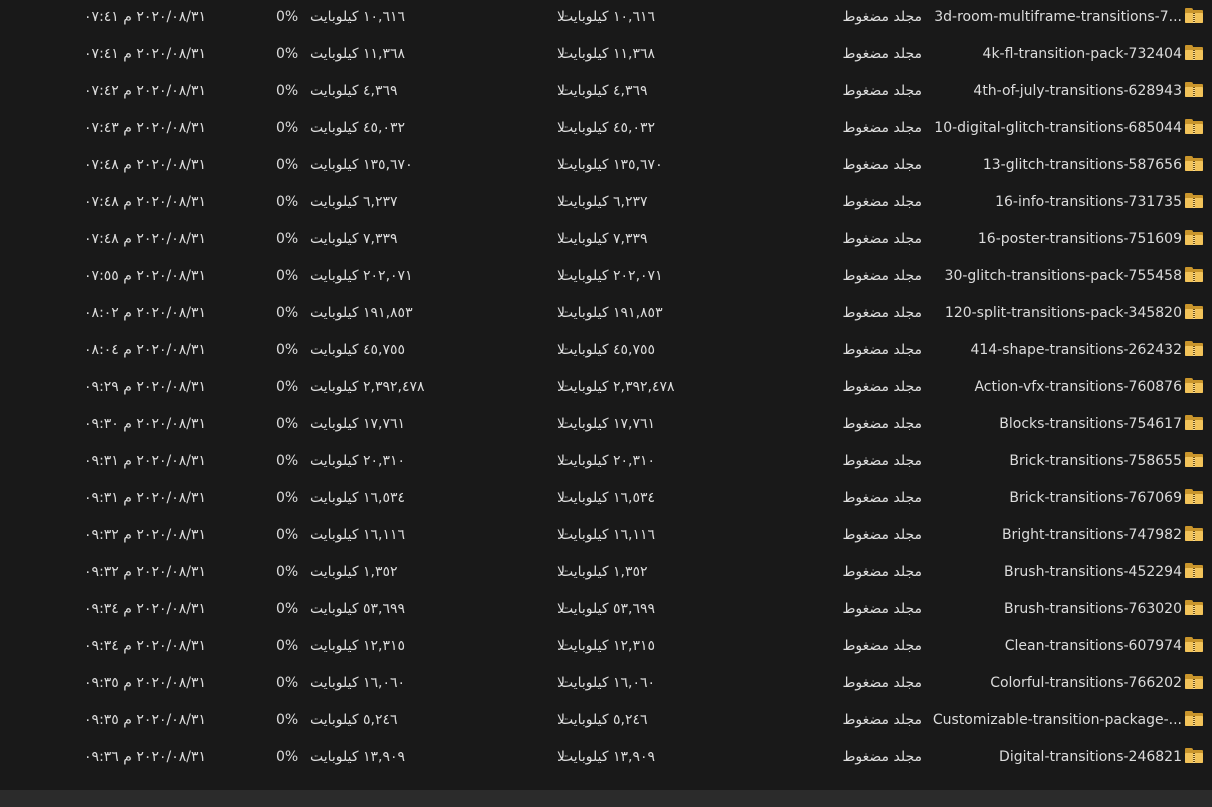  Describe the element at coordinates (1093, 572) in the screenshot. I see `file-name: Brush-transitions-452294` at that location.